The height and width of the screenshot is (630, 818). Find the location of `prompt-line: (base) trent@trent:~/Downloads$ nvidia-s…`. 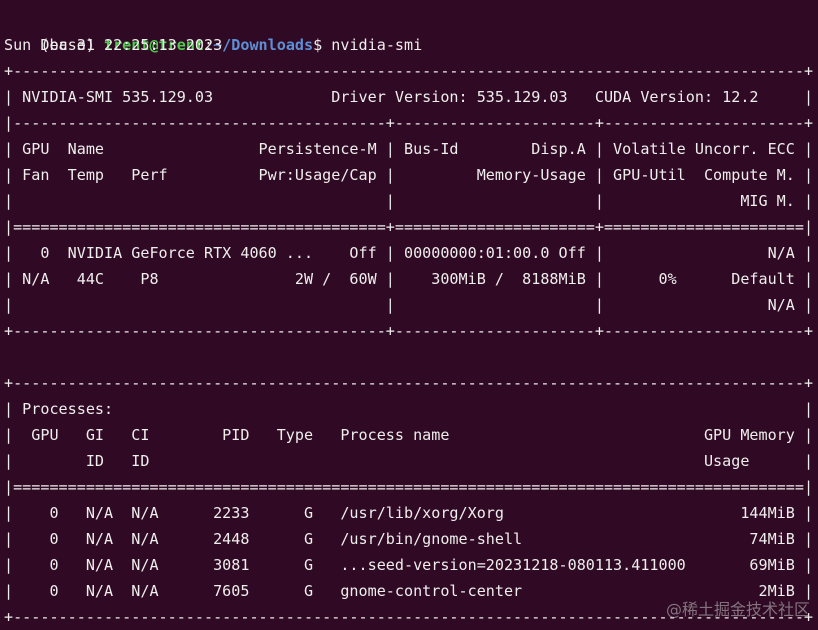

prompt-line: (base) trent@trent:~/Downloads$ nvidia-s… is located at coordinates (213, 30).